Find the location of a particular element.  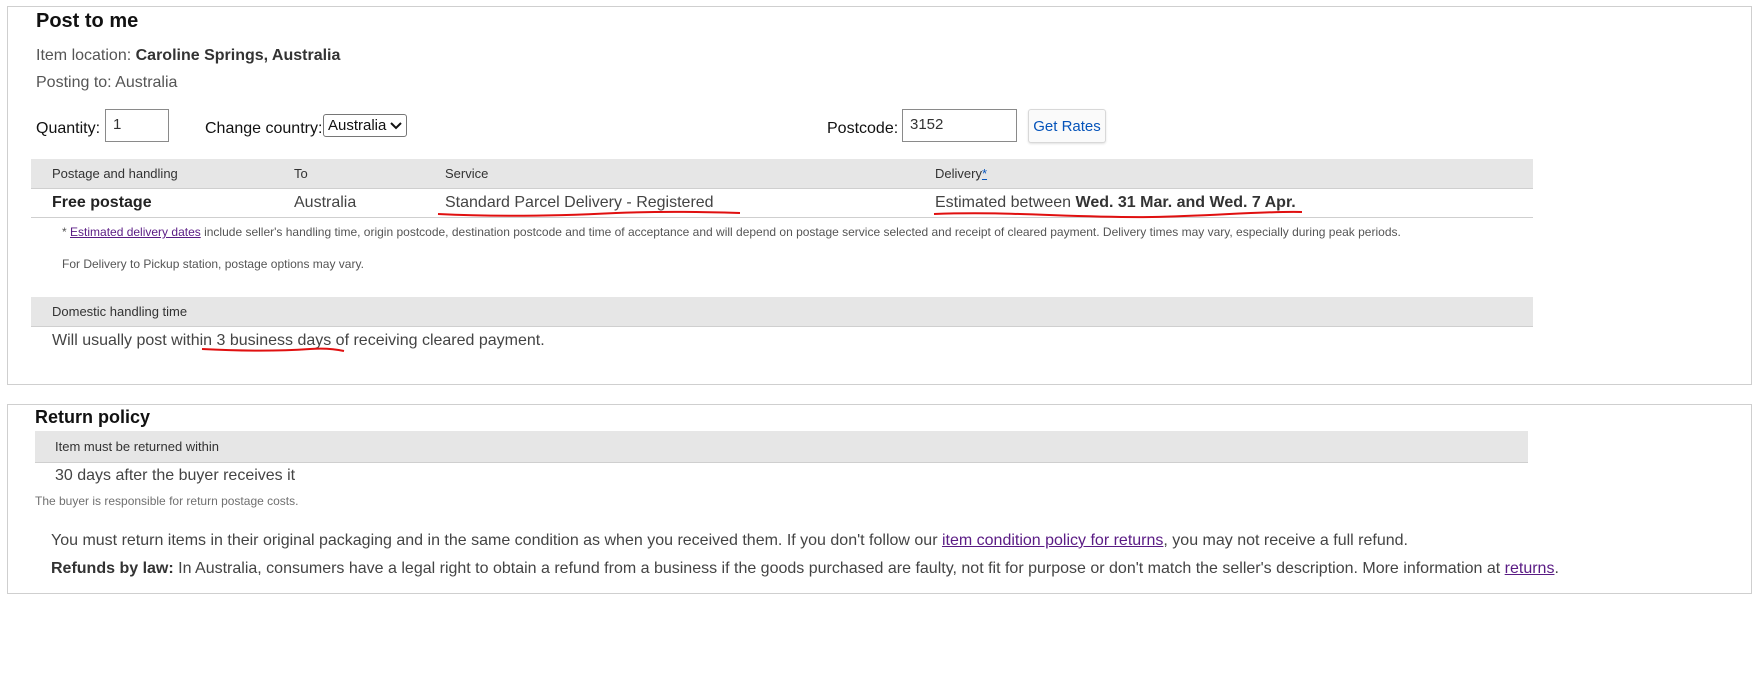

header-delivery: Delivery* is located at coordinates (961, 173).